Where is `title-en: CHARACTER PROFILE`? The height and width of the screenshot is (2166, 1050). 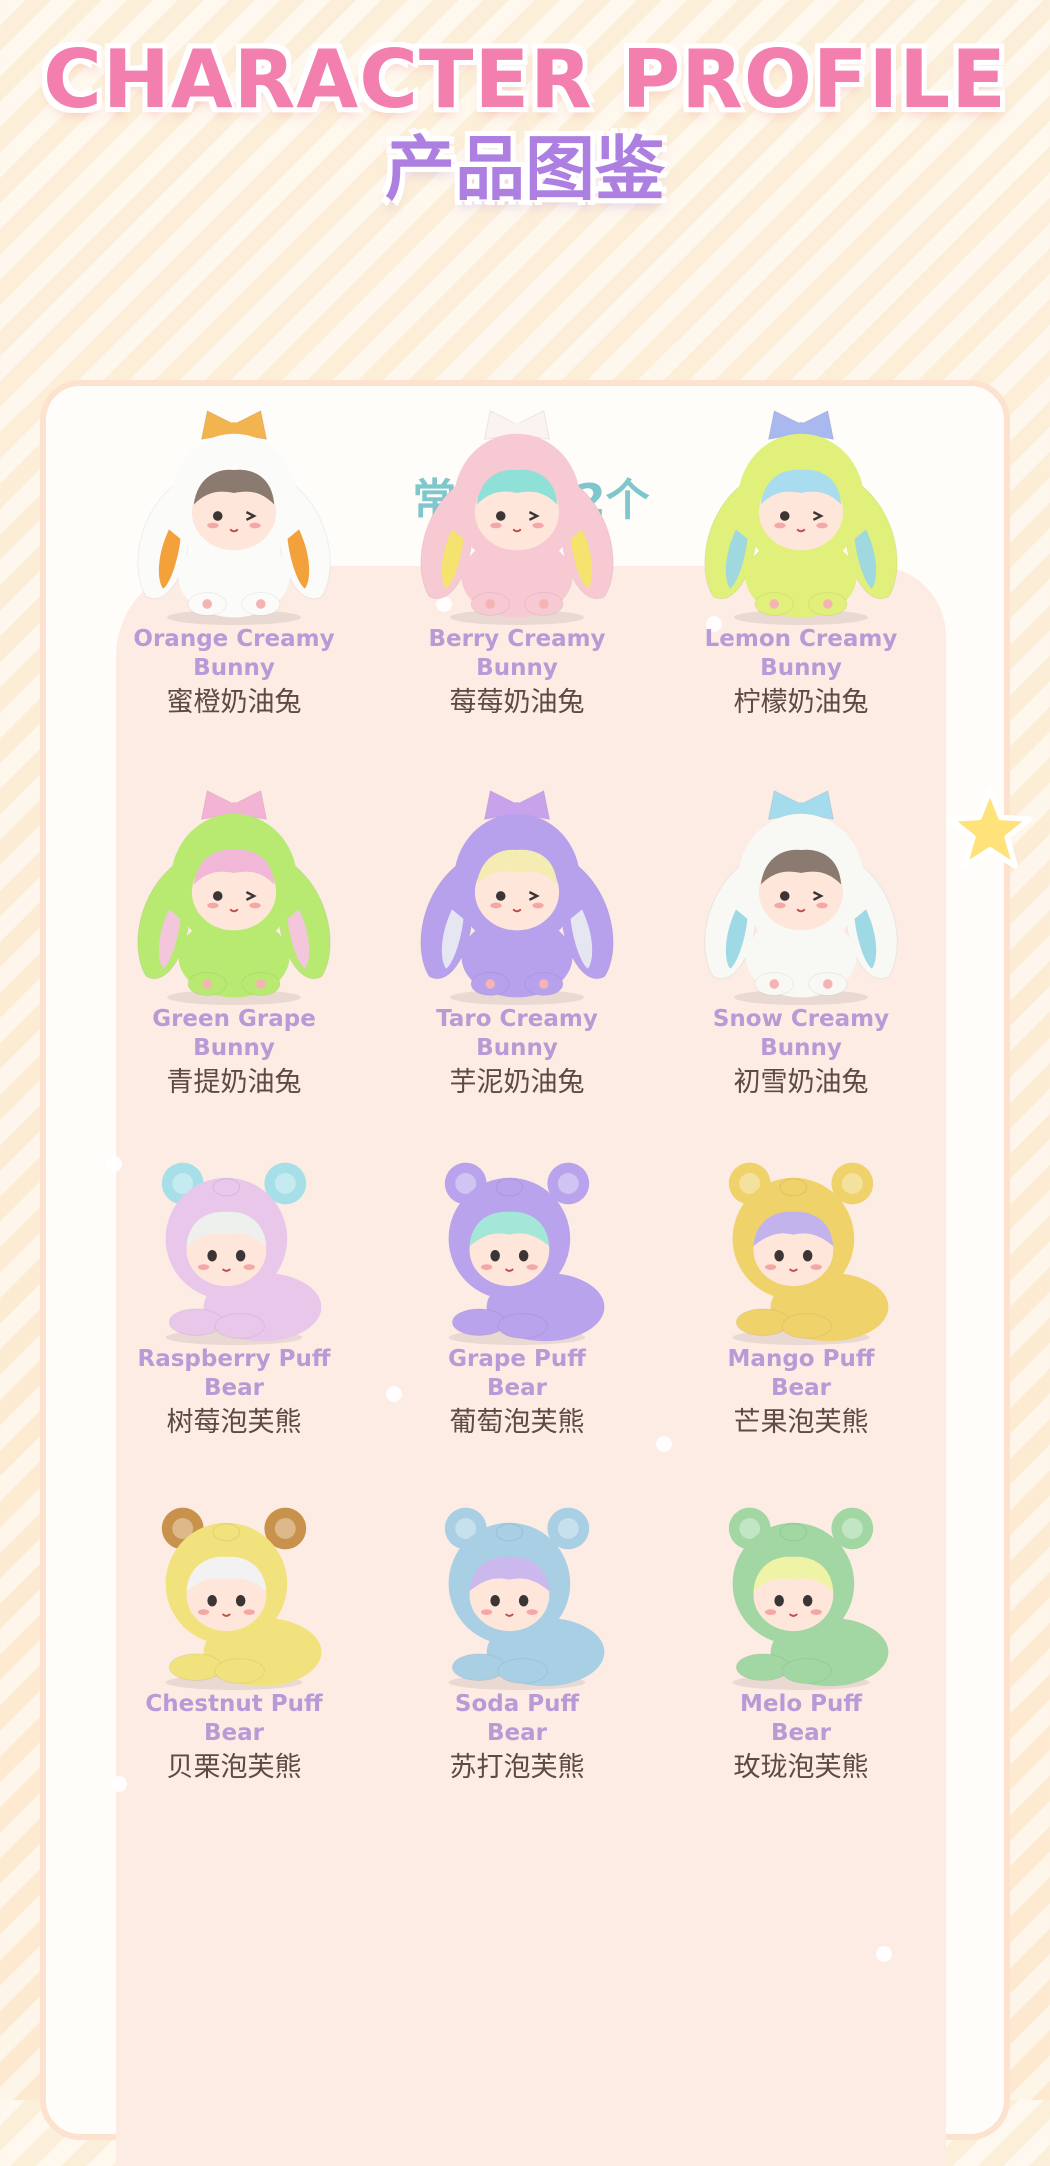 title-en: CHARACTER PROFILE is located at coordinates (524, 79).